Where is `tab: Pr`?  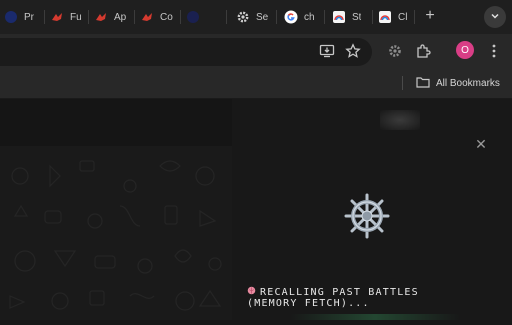 tab: Pr is located at coordinates (19, 17).